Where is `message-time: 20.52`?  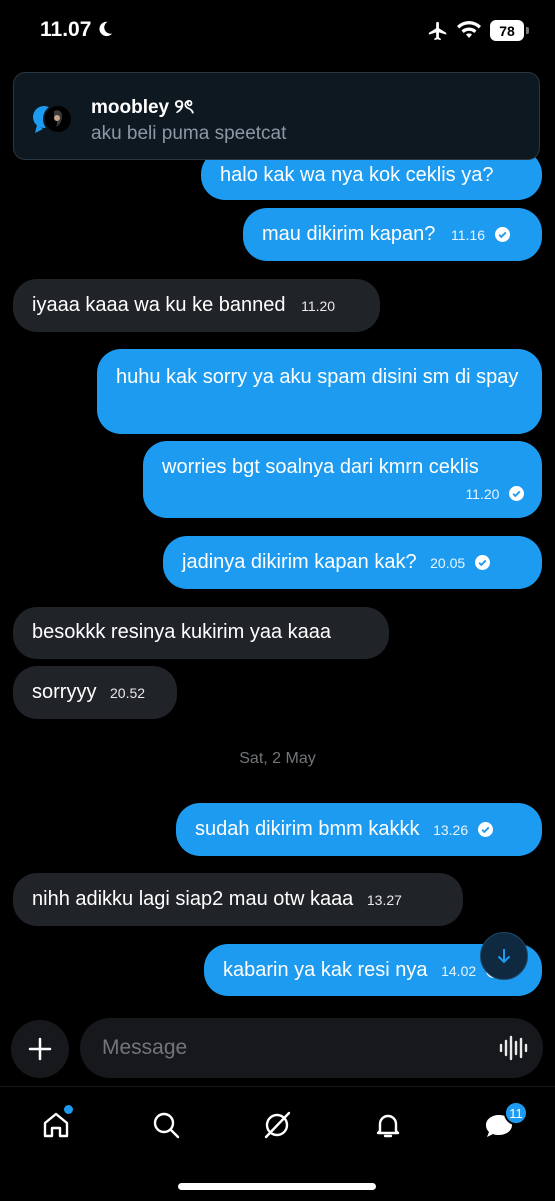
message-time: 20.52 is located at coordinates (128, 693).